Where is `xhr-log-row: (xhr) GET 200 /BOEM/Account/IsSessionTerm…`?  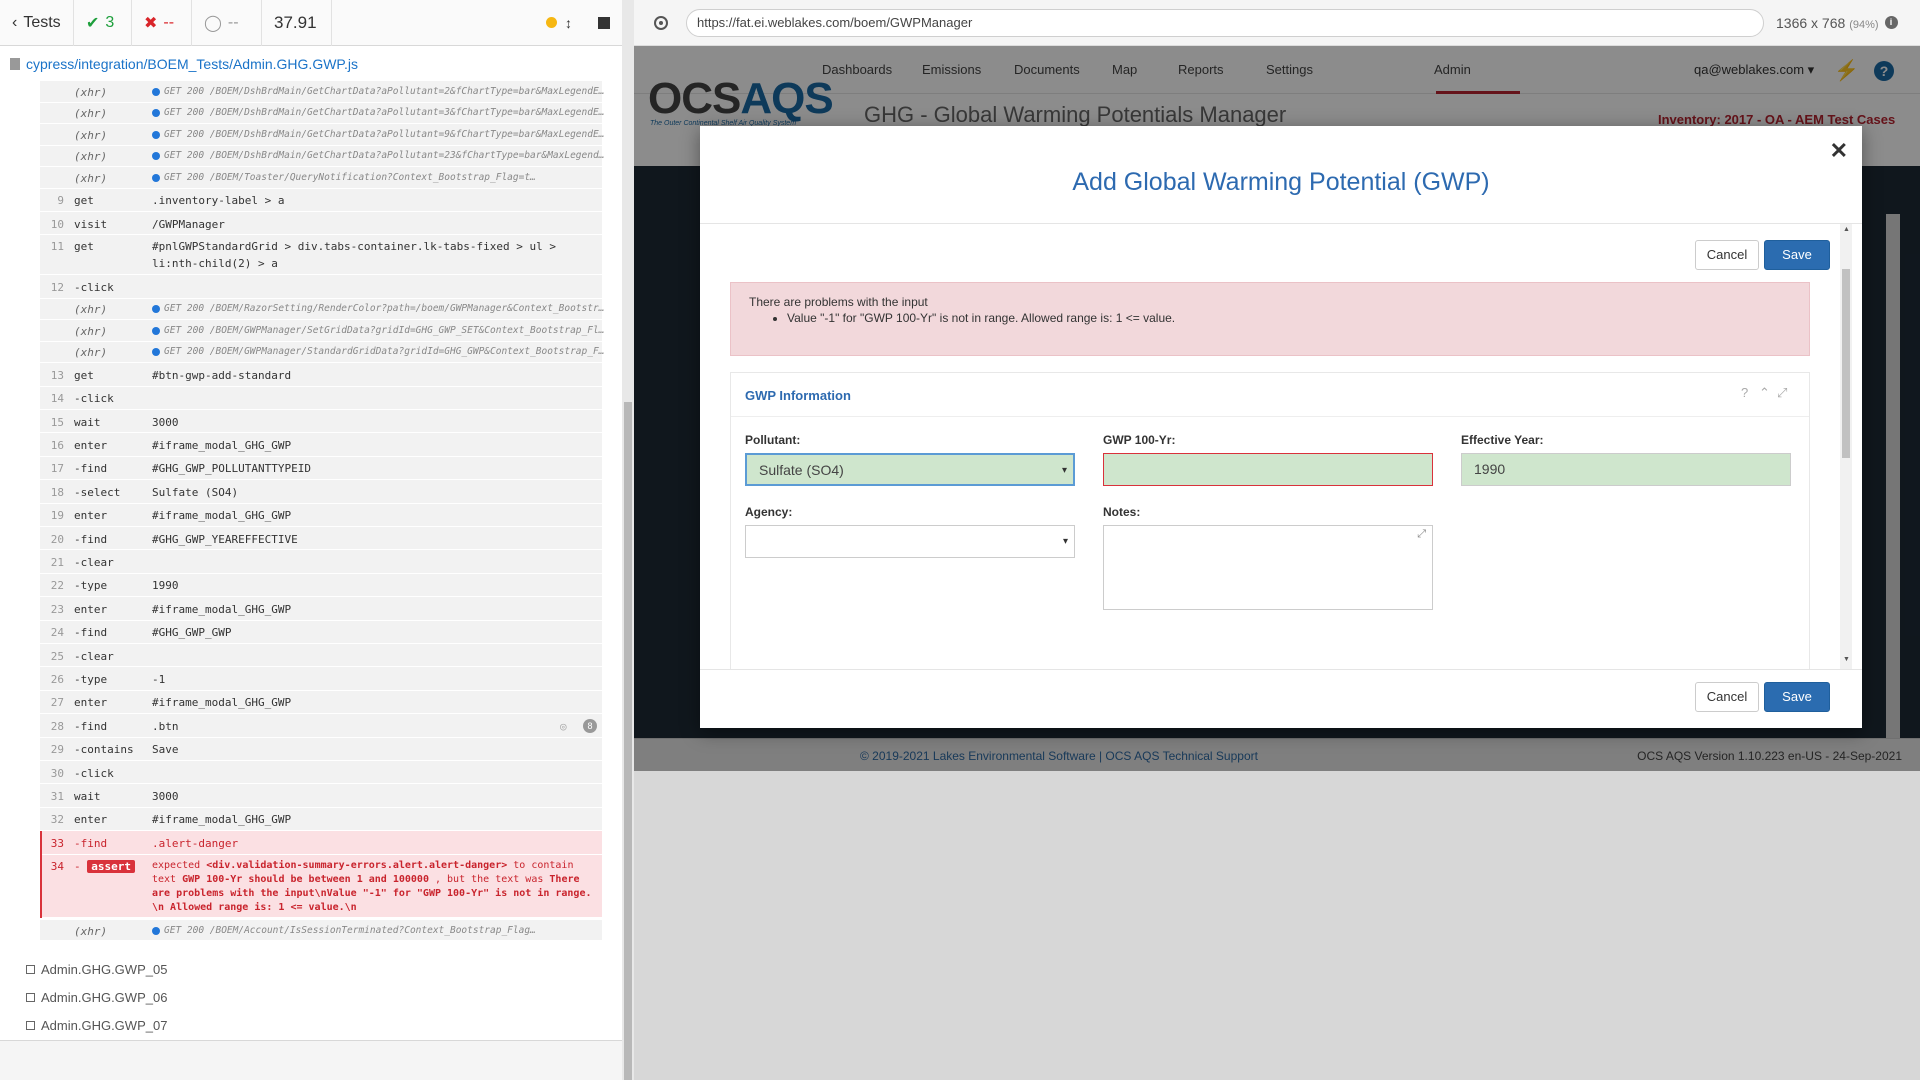
xhr-log-row: (xhr) GET 200 /BOEM/Account/IsSessionTerm… is located at coordinates (321, 930).